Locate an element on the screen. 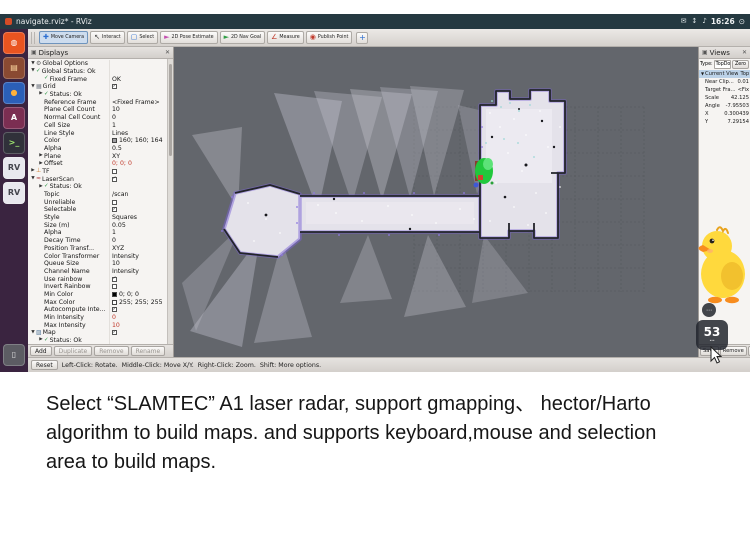  property-value: /scan is located at coordinates (138, 194).